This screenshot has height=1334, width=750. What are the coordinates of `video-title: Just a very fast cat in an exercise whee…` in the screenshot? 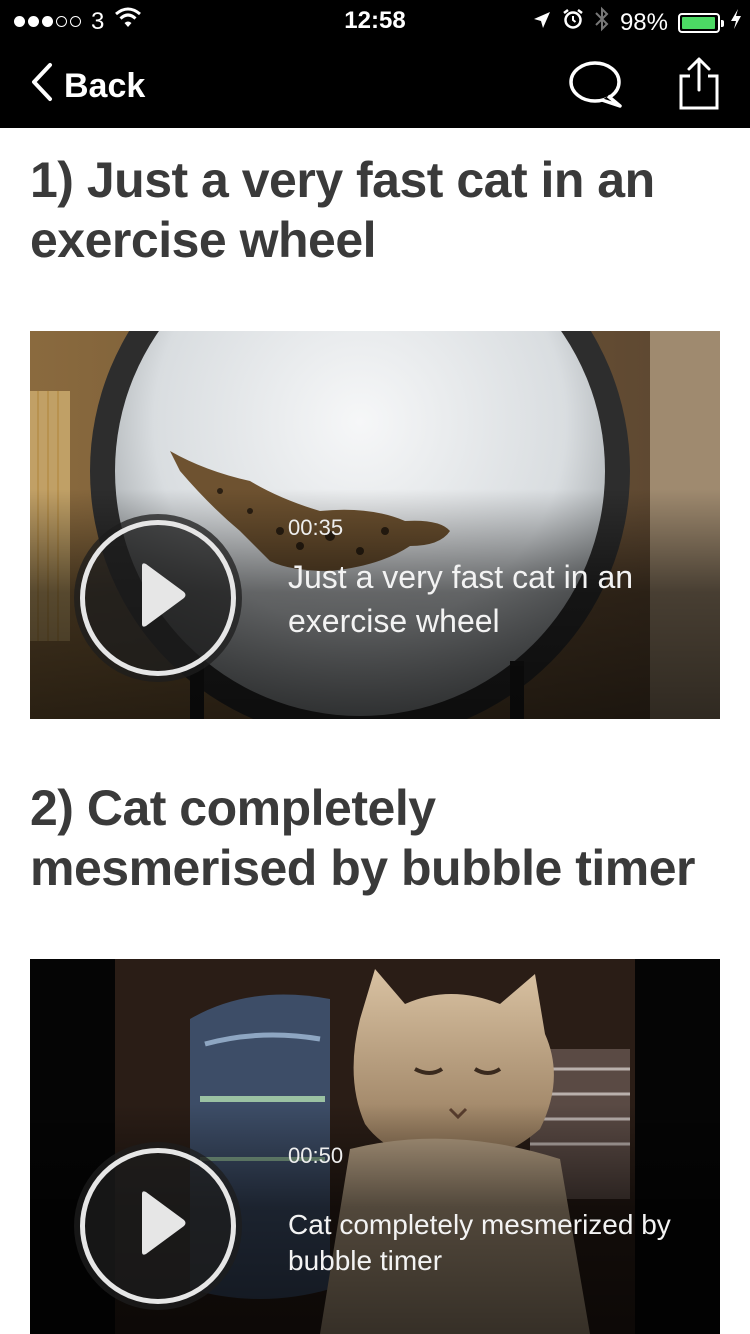 It's located at (461, 599).